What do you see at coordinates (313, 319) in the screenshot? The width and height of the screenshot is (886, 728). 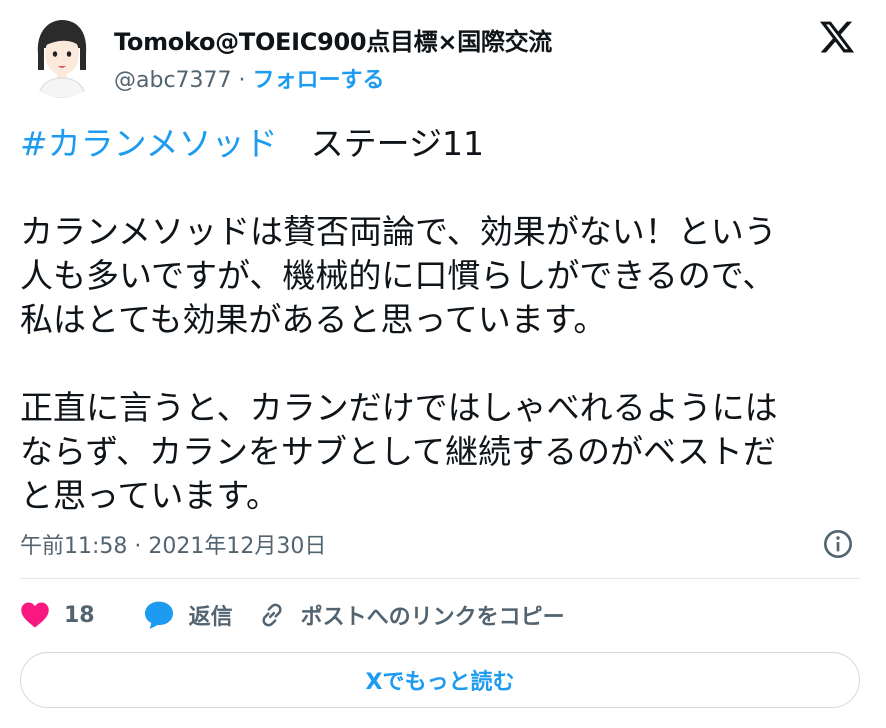 I see `tweet-line: 私はとても効果があると思っています。` at bounding box center [313, 319].